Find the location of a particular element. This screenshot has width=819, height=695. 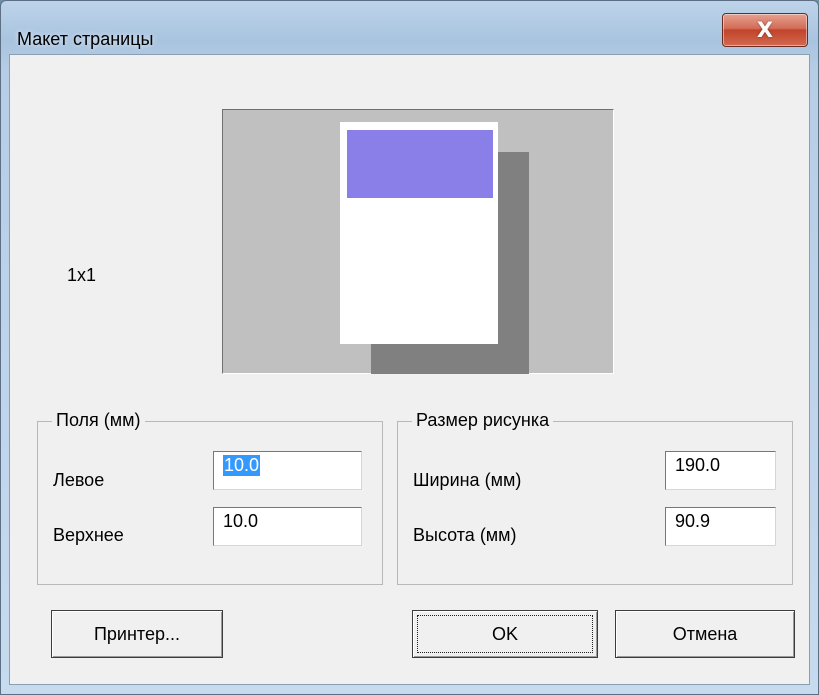

height-label: Высота (мм) is located at coordinates (465, 535).